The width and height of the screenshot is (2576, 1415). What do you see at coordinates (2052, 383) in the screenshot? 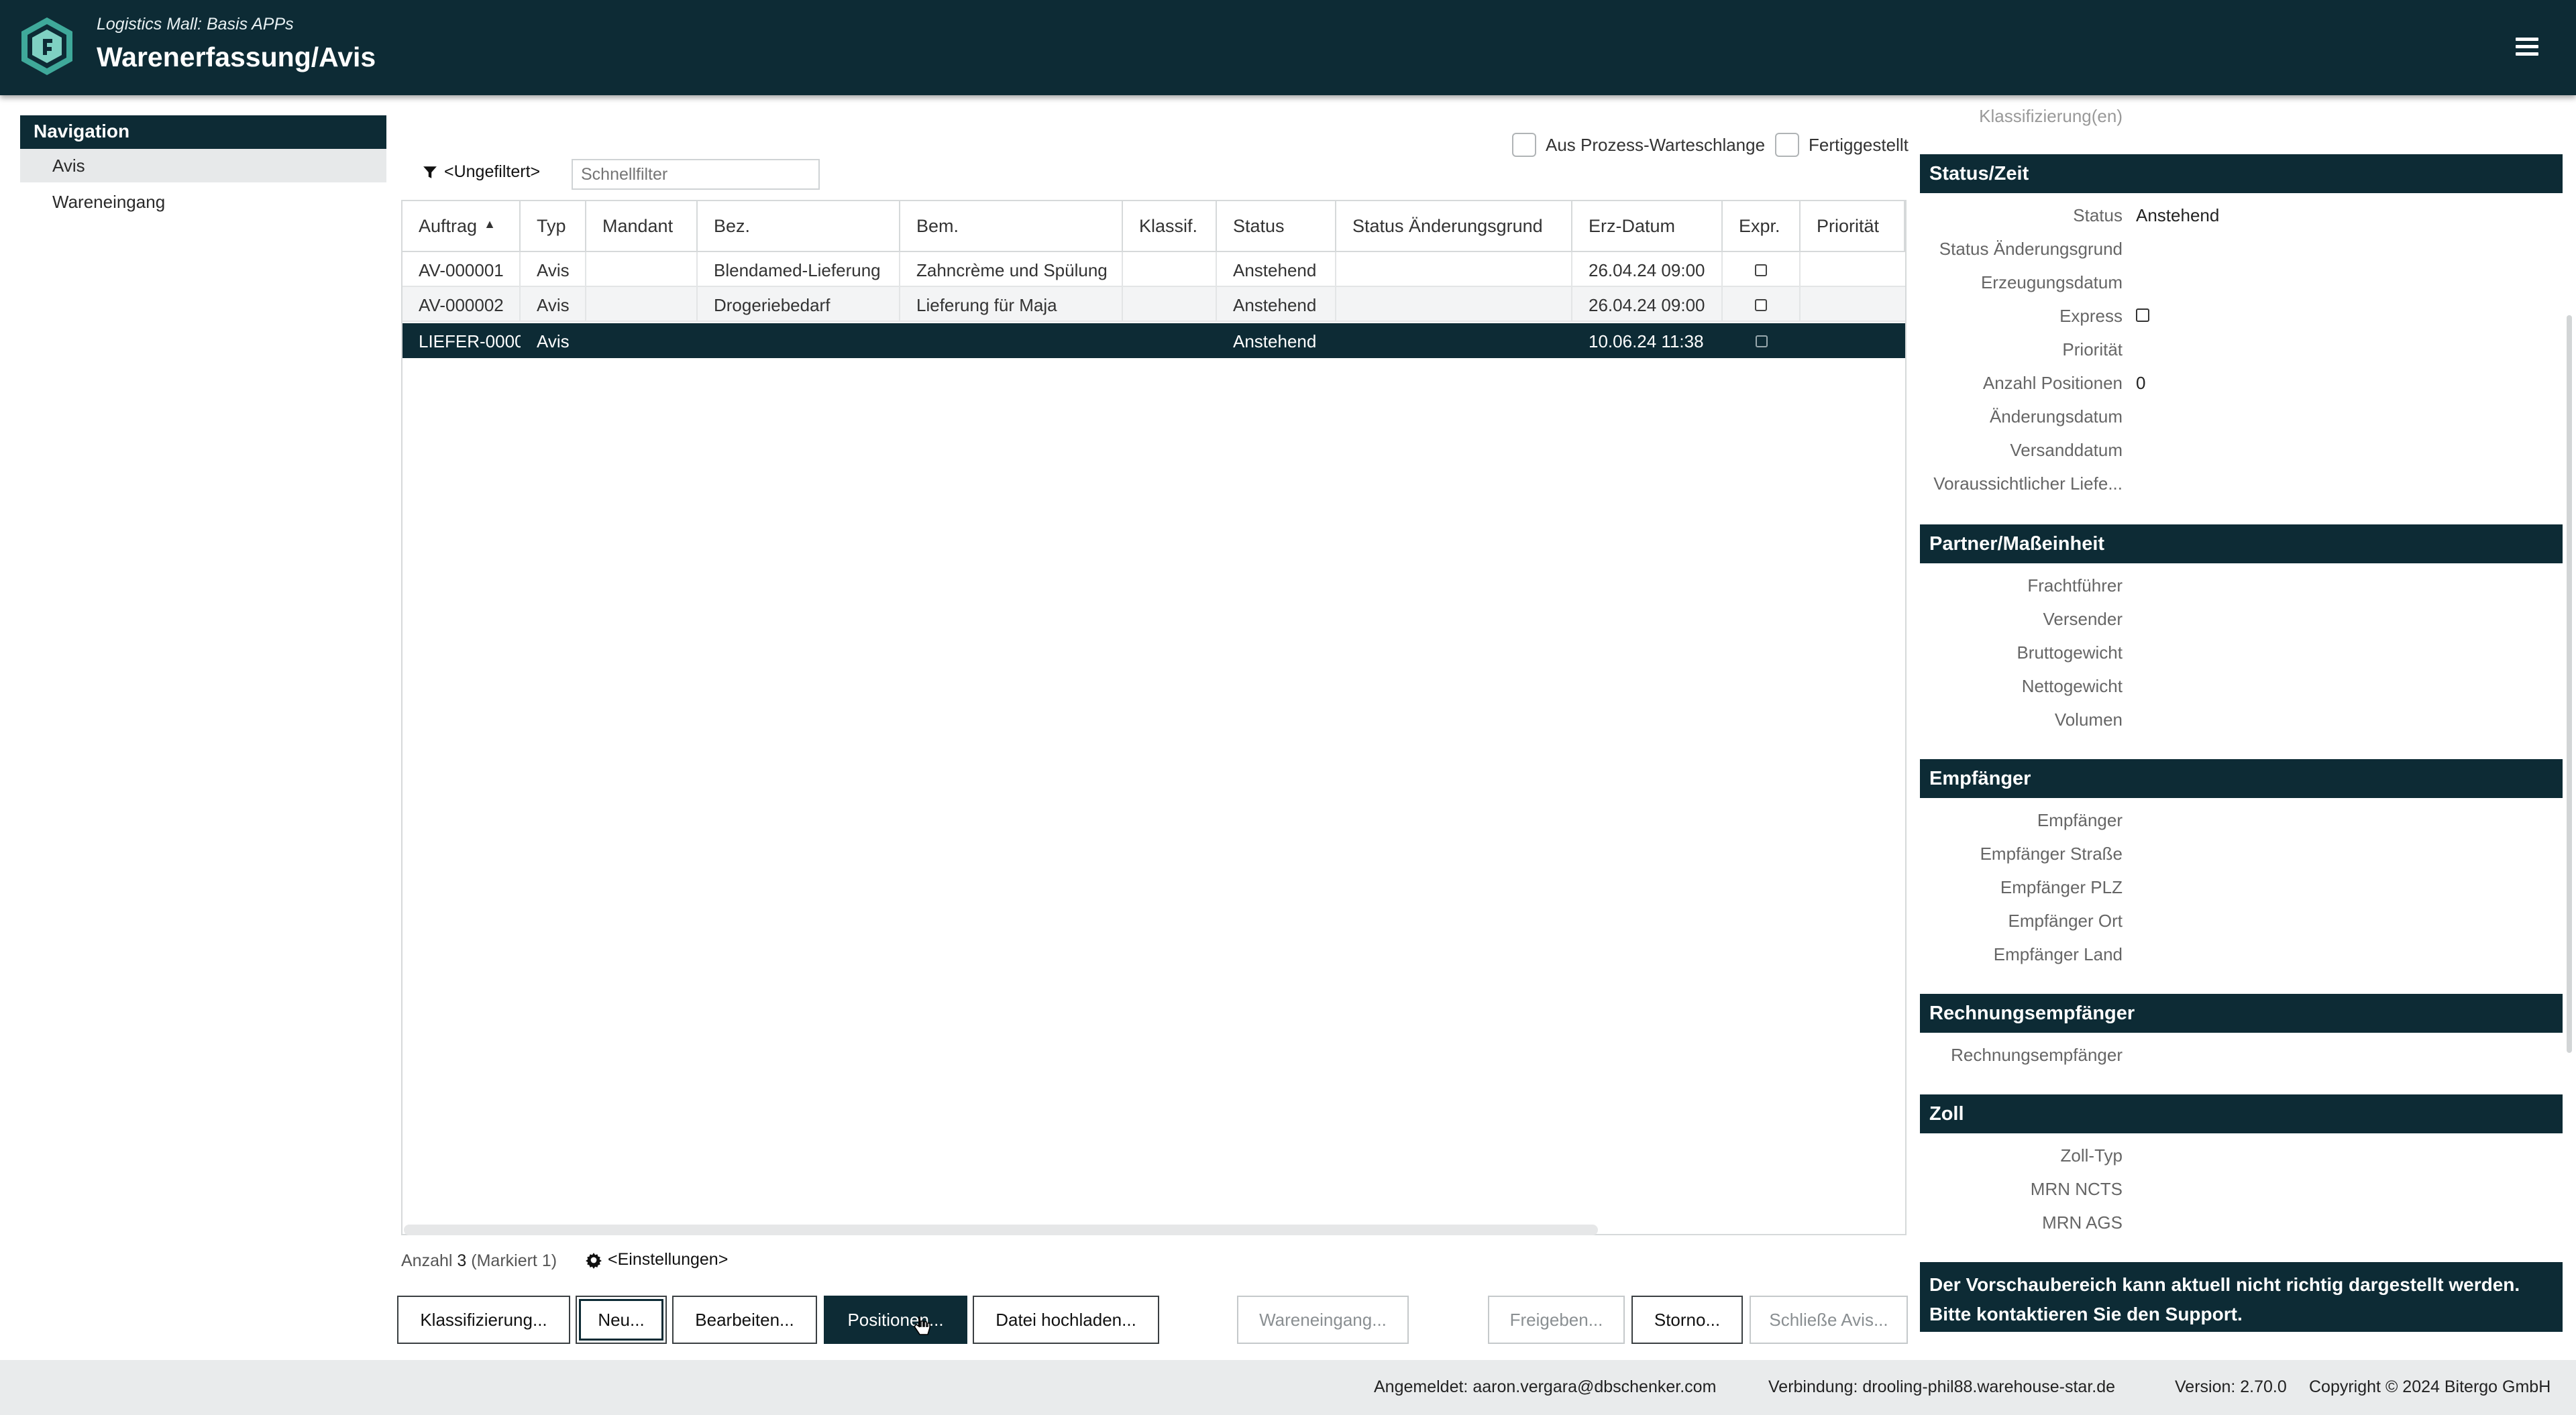
I see `field-anzahl-positionen-label: Anzahl Positionen` at bounding box center [2052, 383].